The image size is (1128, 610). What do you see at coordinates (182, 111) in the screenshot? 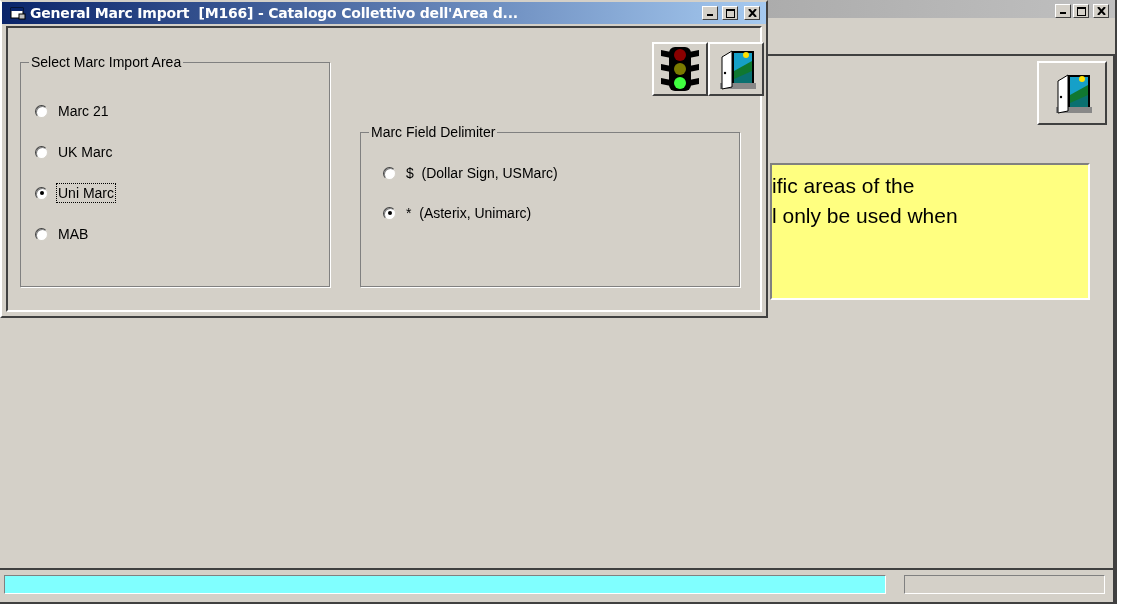
I see `radio-option: Marc 21` at bounding box center [182, 111].